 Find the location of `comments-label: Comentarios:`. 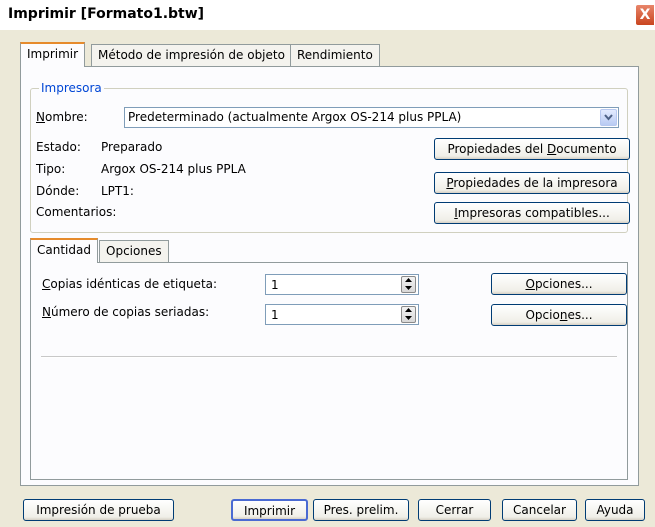

comments-label: Comentarios: is located at coordinates (76, 212).